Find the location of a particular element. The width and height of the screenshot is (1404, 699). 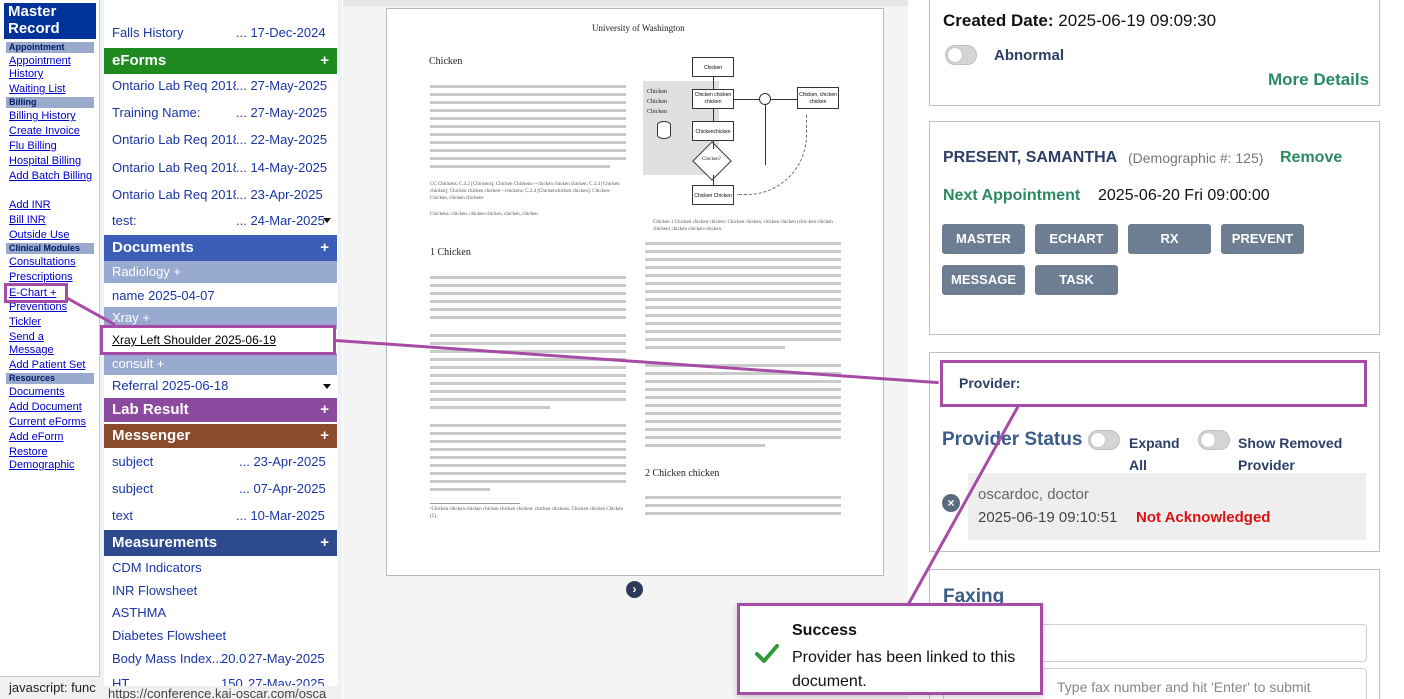

message-button: MESSAGE is located at coordinates (983, 280).